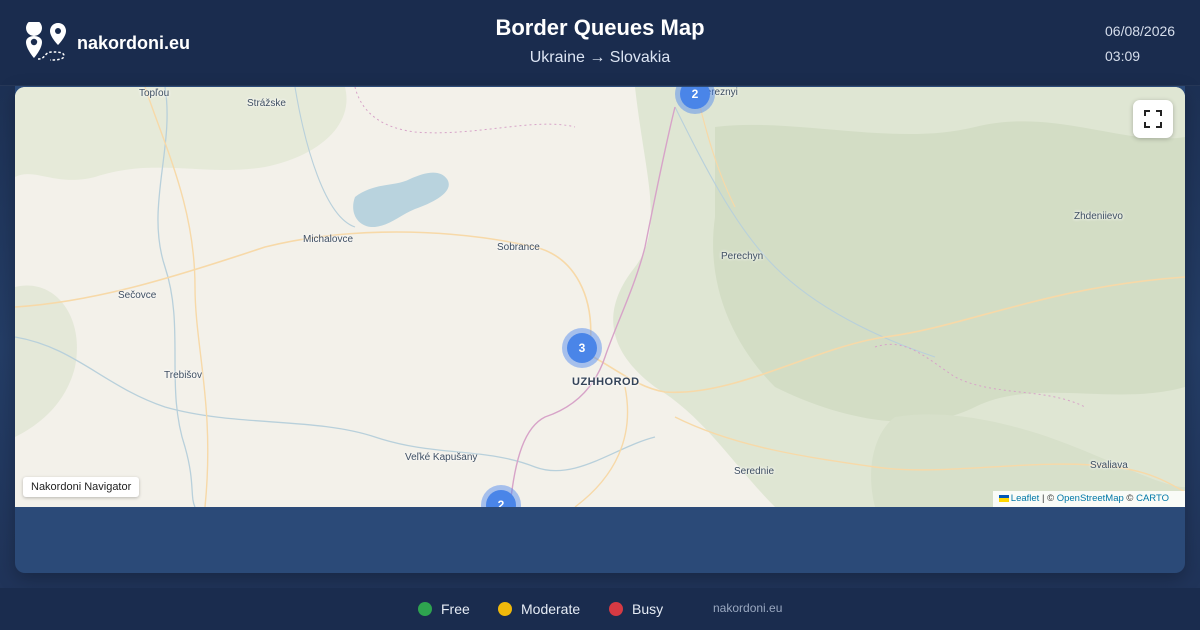 This screenshot has height=630, width=1200. Describe the element at coordinates (754, 471) in the screenshot. I see `place-label: Serednie` at that location.